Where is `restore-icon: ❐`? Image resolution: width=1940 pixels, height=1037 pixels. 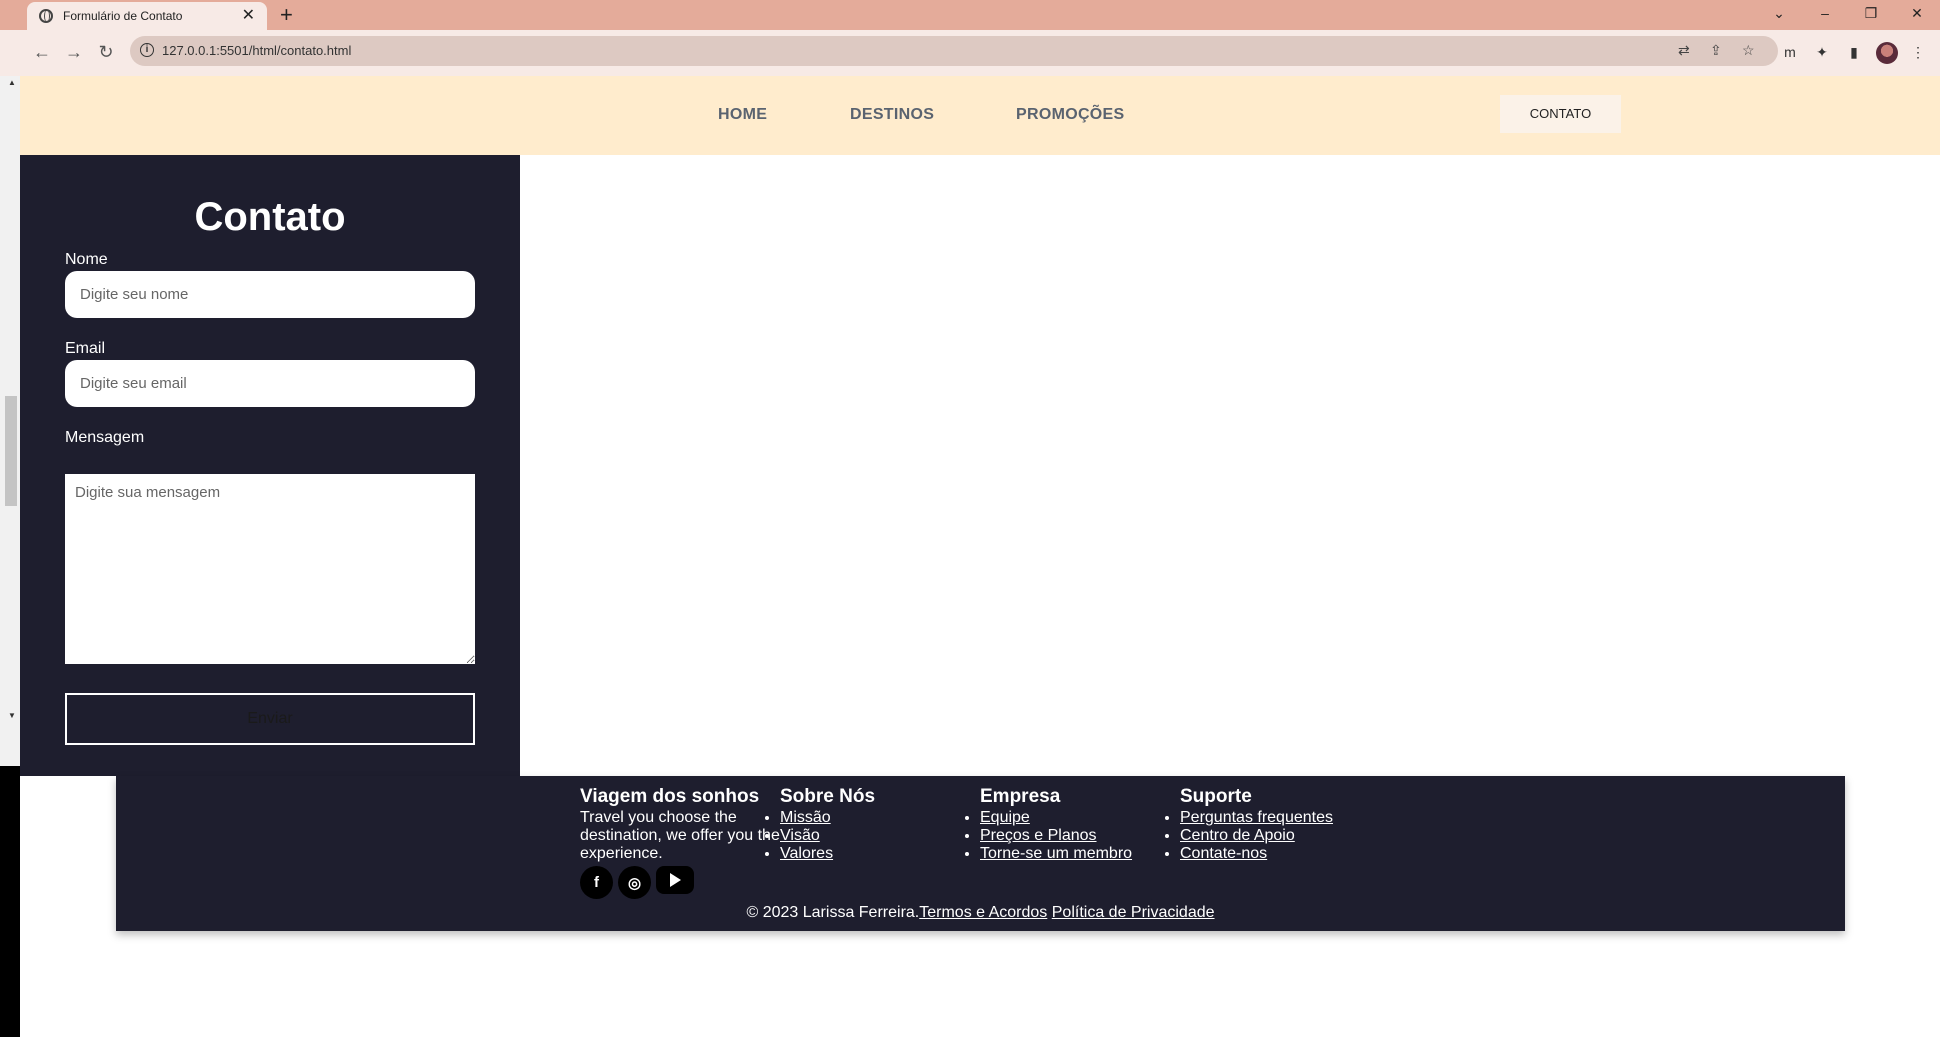
restore-icon: ❐ is located at coordinates (1871, 13).